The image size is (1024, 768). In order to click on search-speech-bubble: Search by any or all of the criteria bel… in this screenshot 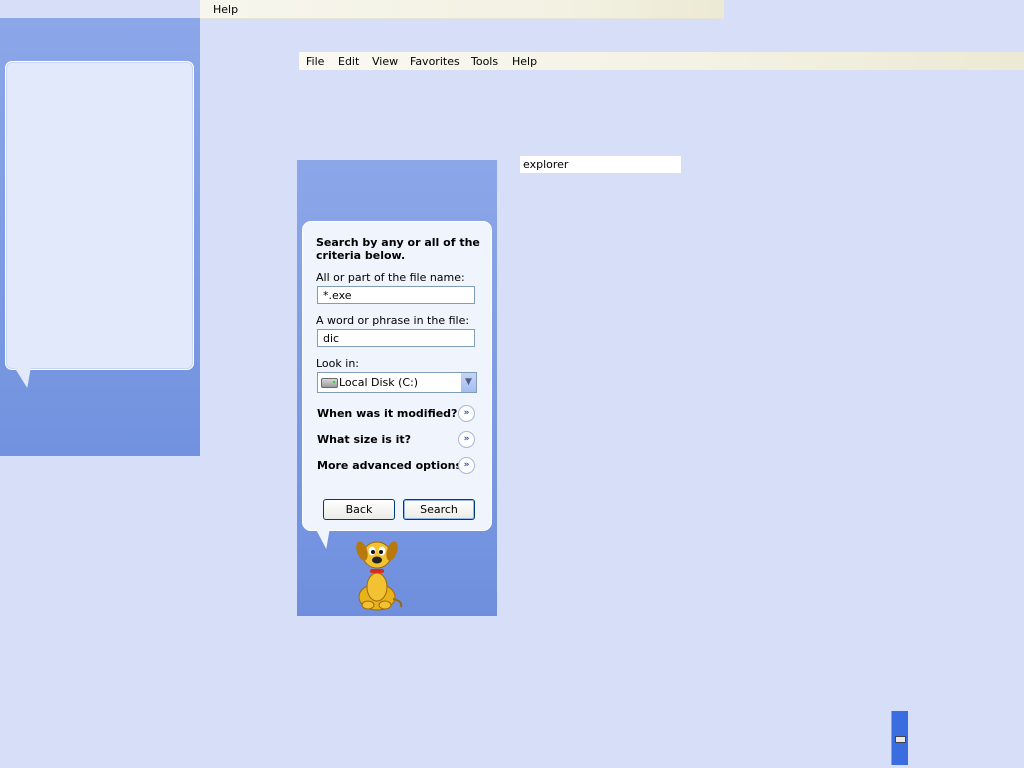, I will do `click(397, 376)`.